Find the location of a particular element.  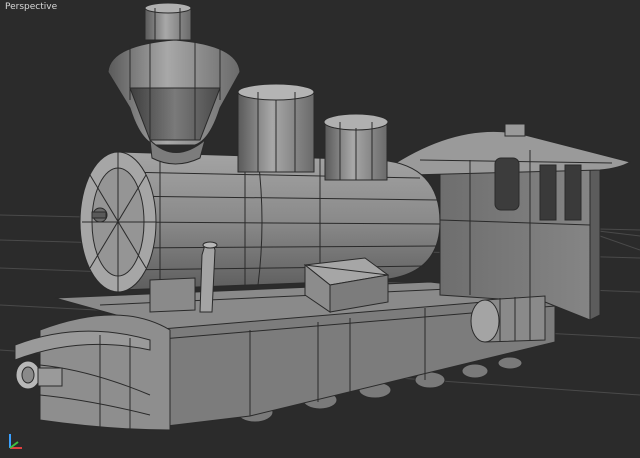

axis-gizmo-icon is located at coordinates (15, 441).